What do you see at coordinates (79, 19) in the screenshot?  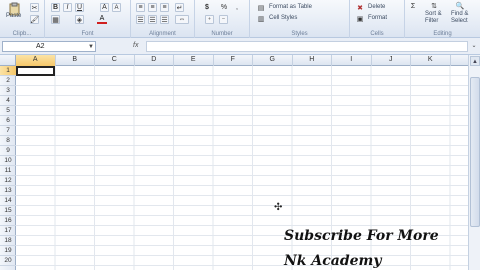 I see `fill-color-icon: ◈` at bounding box center [79, 19].